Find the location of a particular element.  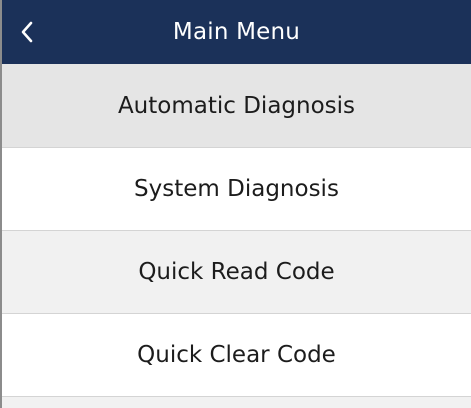

menu-item-label: Automatic Diagnosis is located at coordinates (236, 105).